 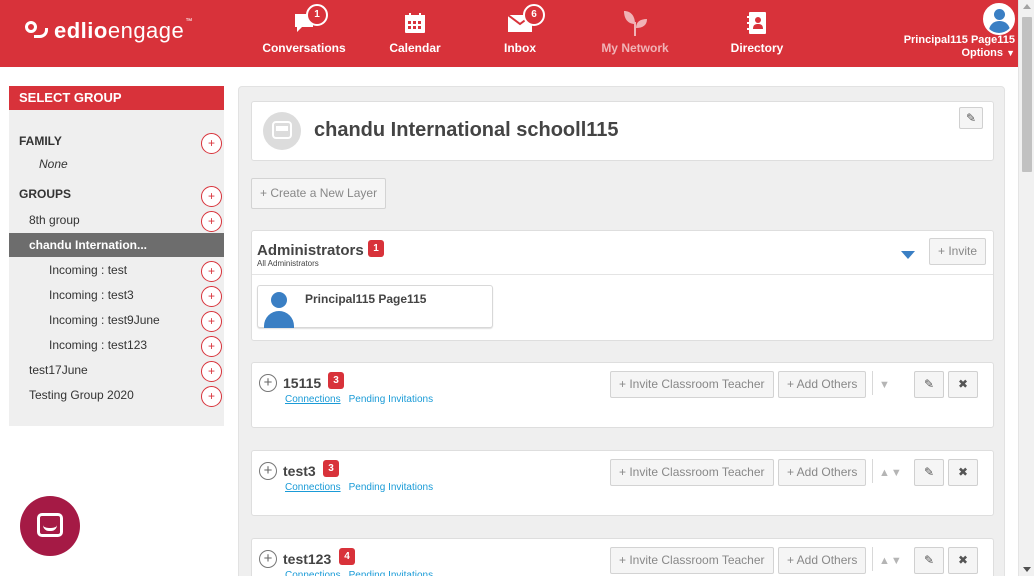 I want to click on family-section: FAMILY +, so click(x=116, y=142).